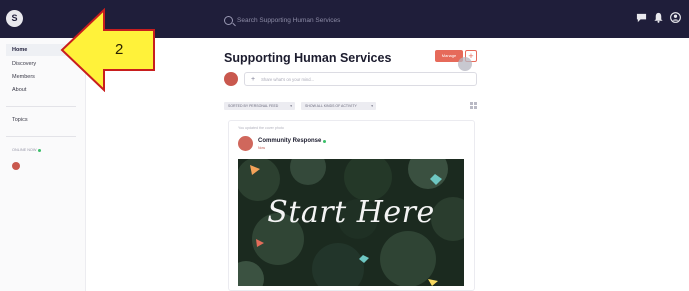  I want to click on top-icons, so click(658, 17).